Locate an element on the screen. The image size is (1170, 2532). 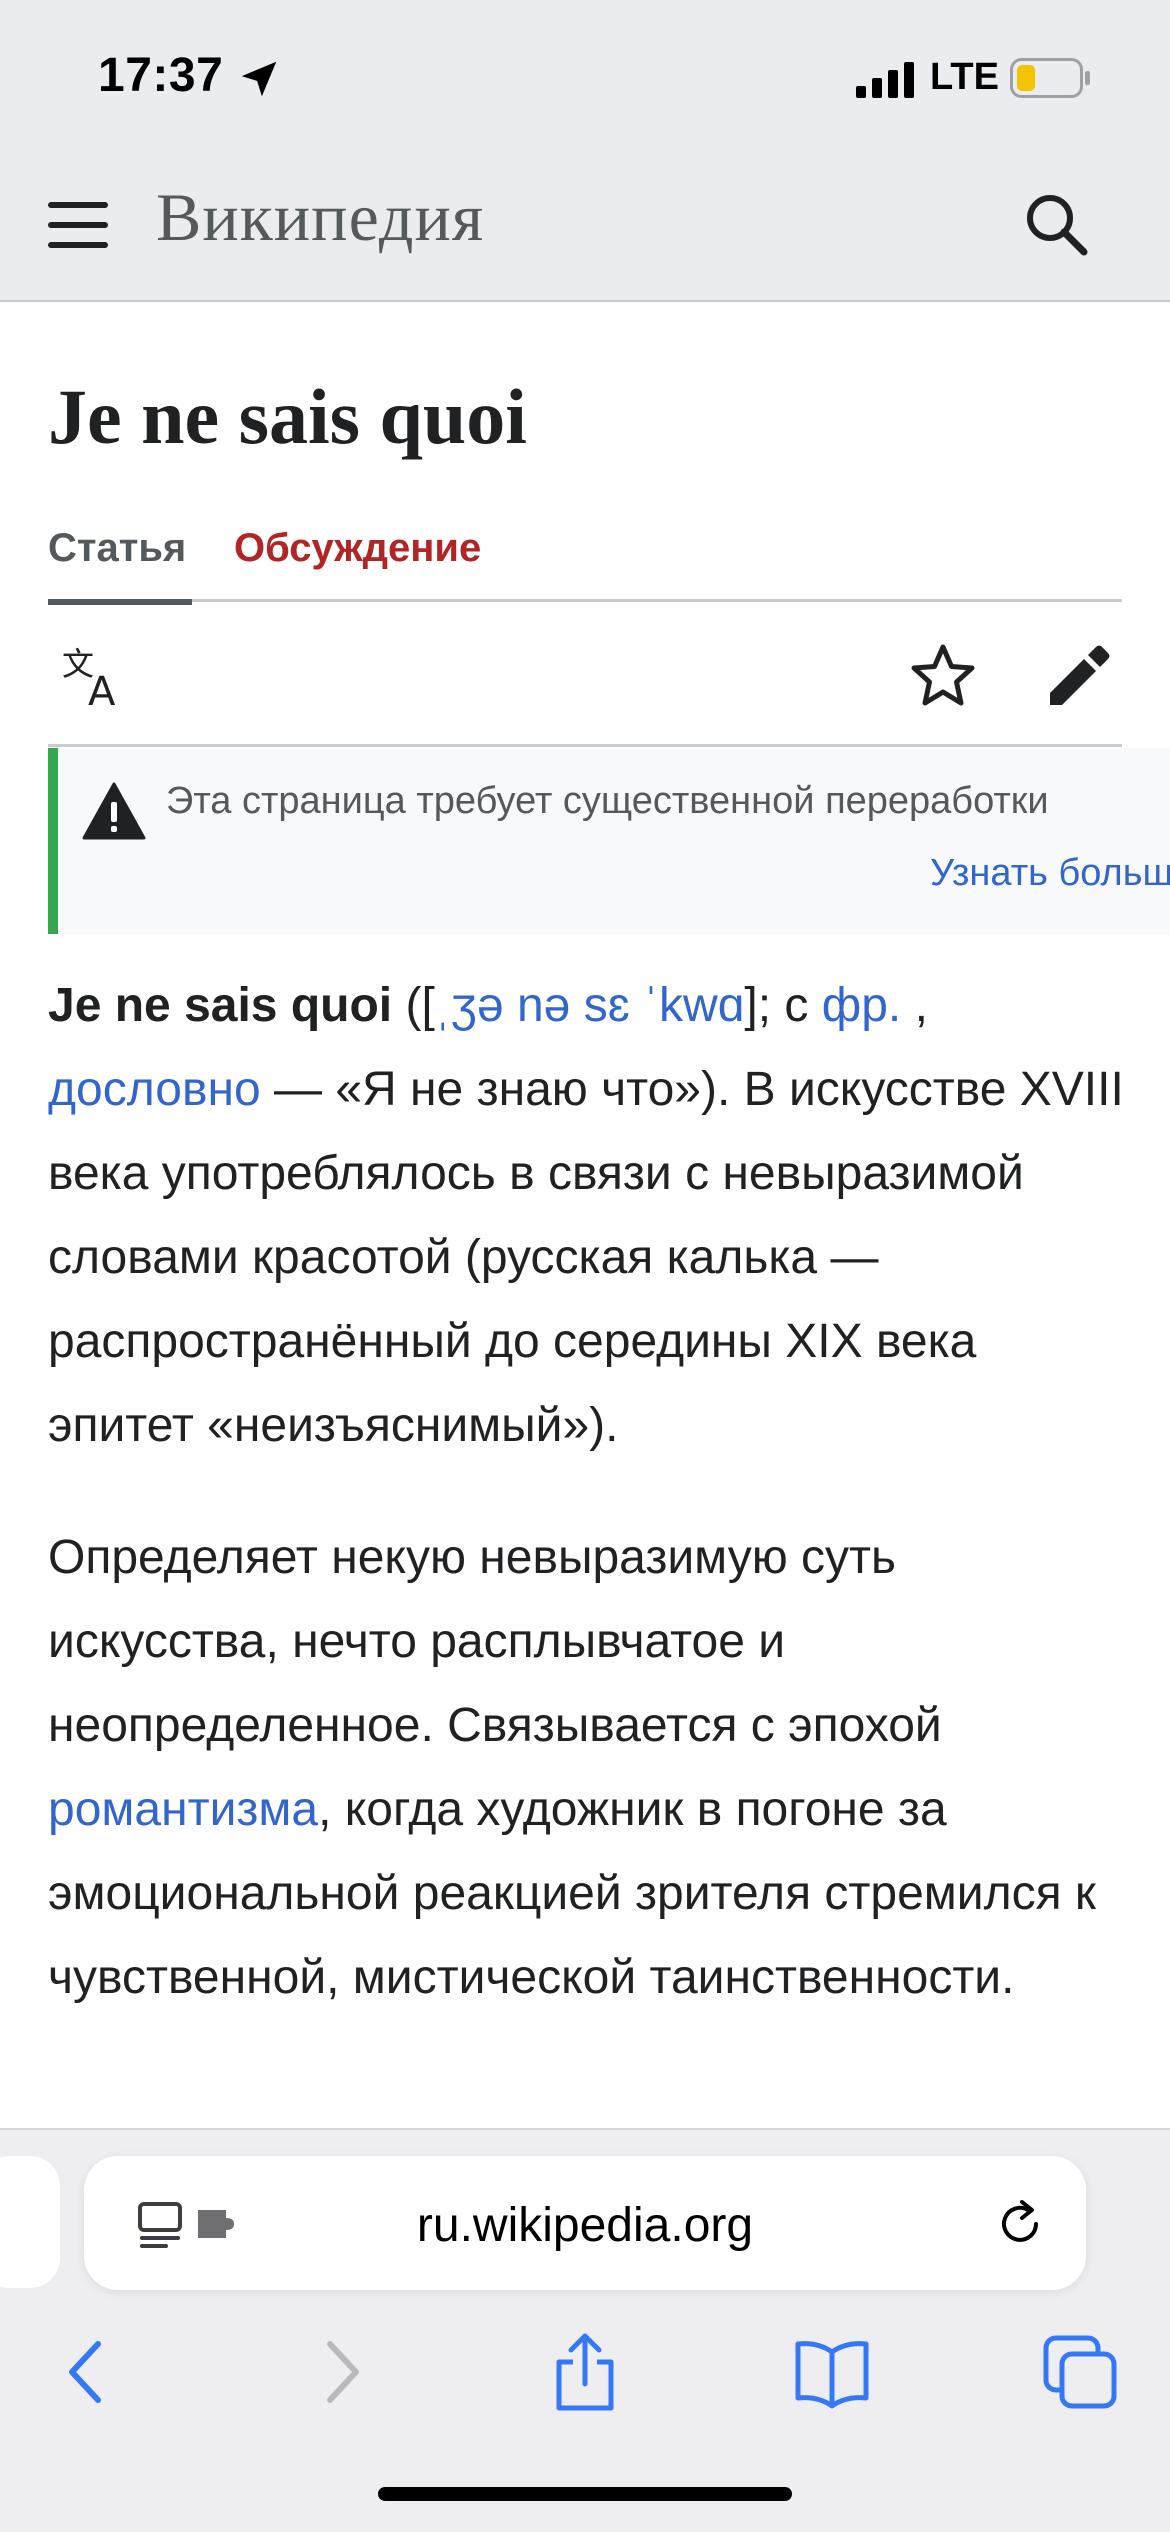
location-arrow-icon is located at coordinates (259, 79).